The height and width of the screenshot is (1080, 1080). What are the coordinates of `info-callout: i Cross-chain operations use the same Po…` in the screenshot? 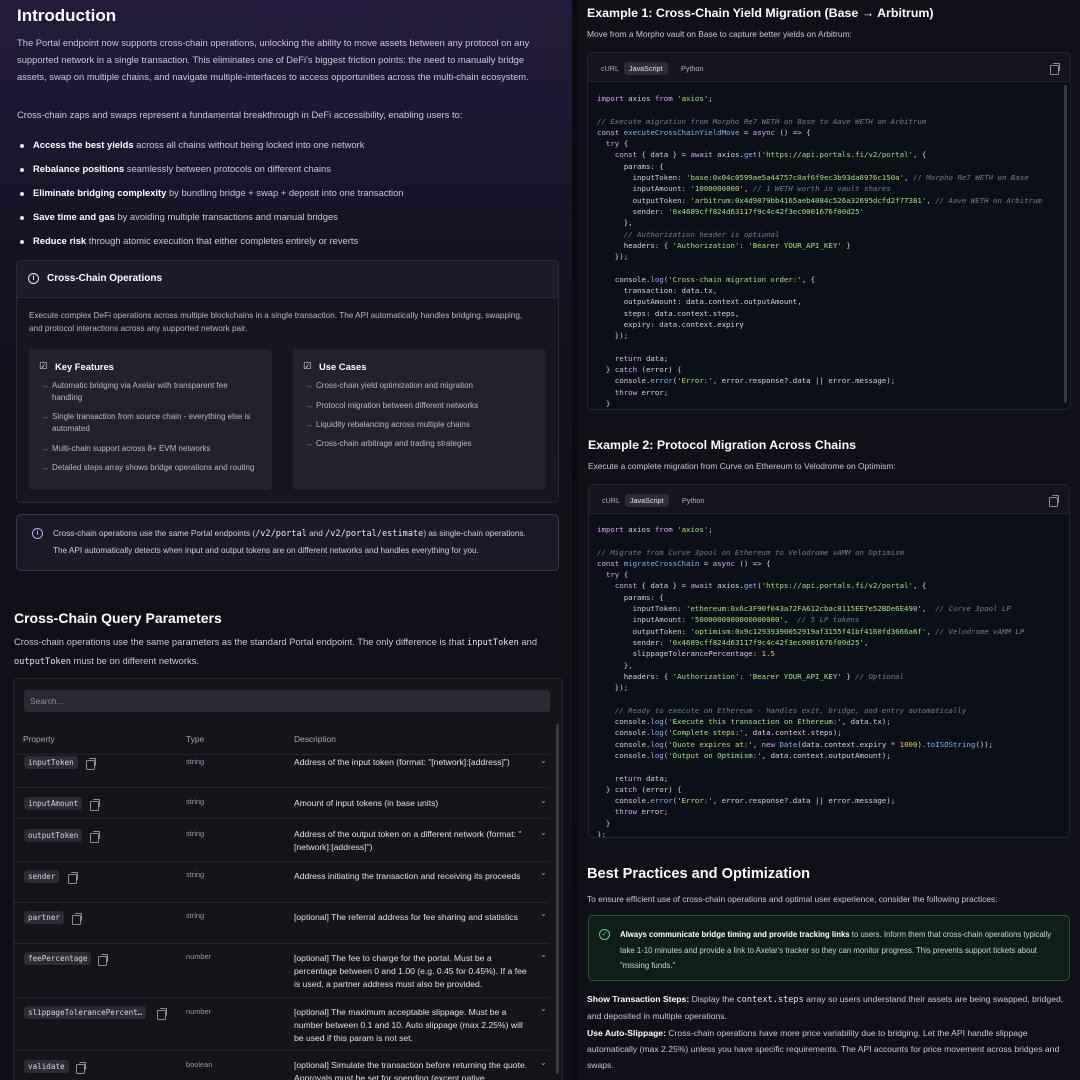 It's located at (287, 542).